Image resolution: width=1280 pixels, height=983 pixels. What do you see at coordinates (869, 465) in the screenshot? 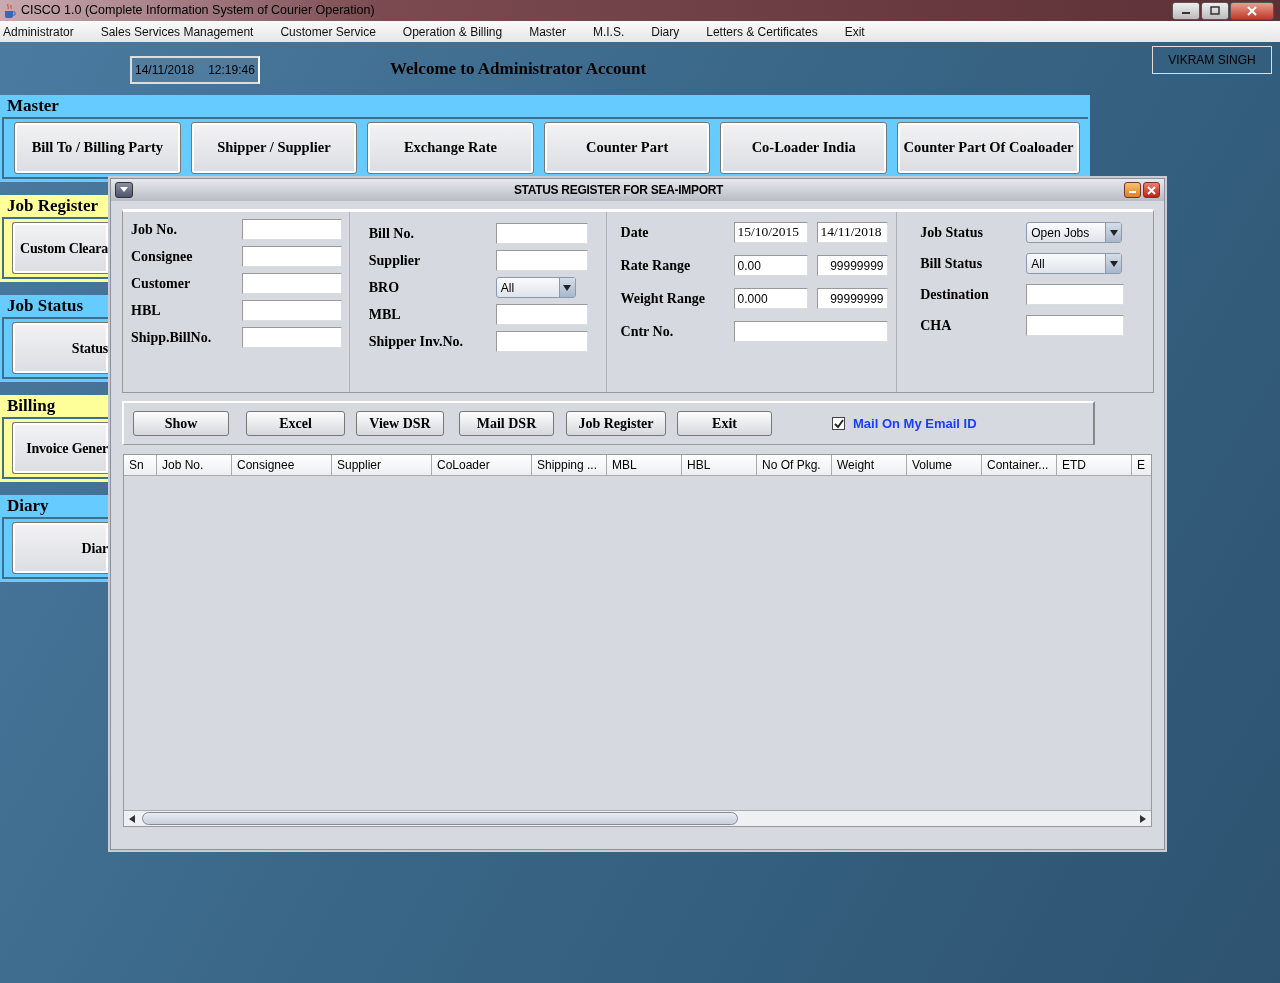
I see `column-header: Weight` at bounding box center [869, 465].